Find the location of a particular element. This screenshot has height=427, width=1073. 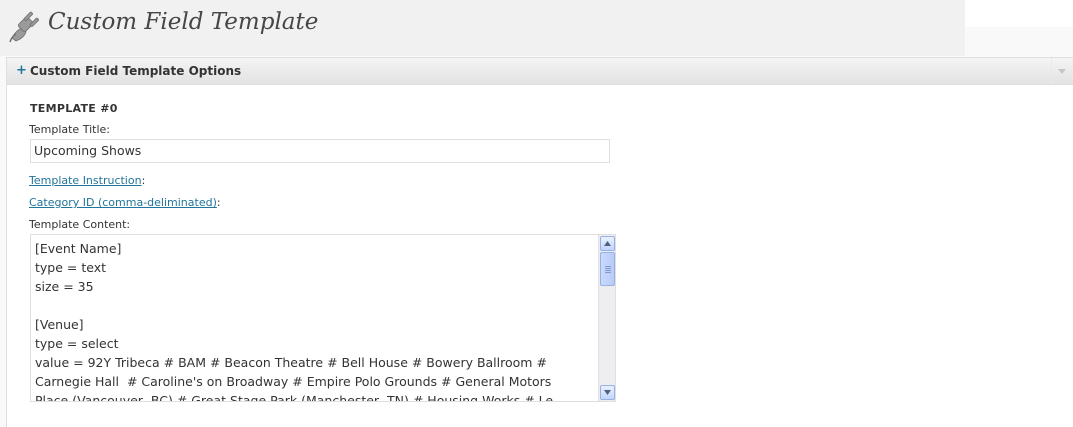

header-gap is located at coordinates (1019, 13).